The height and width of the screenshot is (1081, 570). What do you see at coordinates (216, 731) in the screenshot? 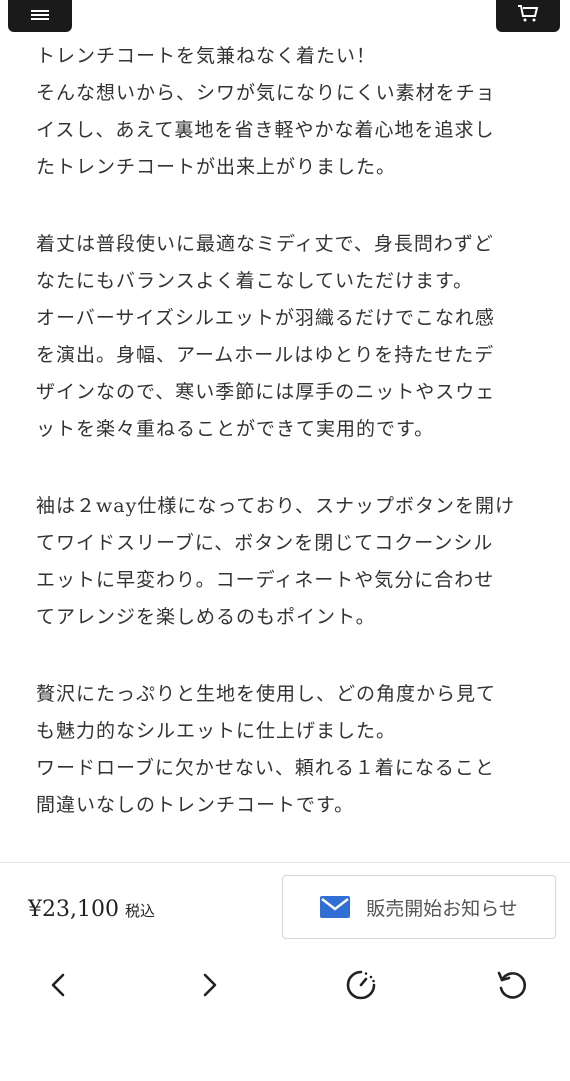
I see `description-line: も魅力的なシルエットに仕上げました。` at bounding box center [216, 731].